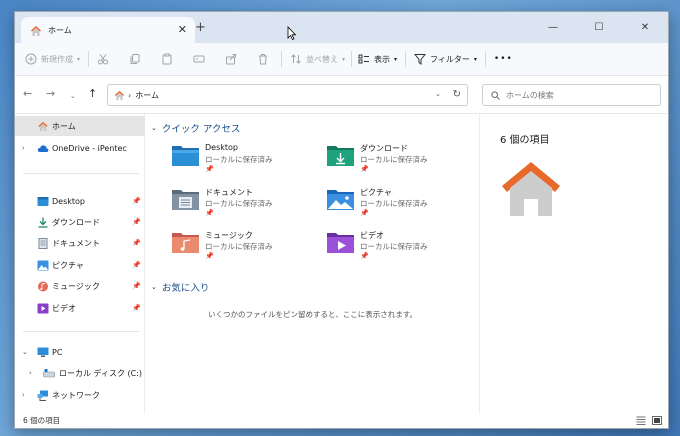  I want to click on rename-icon, so click(199, 59).